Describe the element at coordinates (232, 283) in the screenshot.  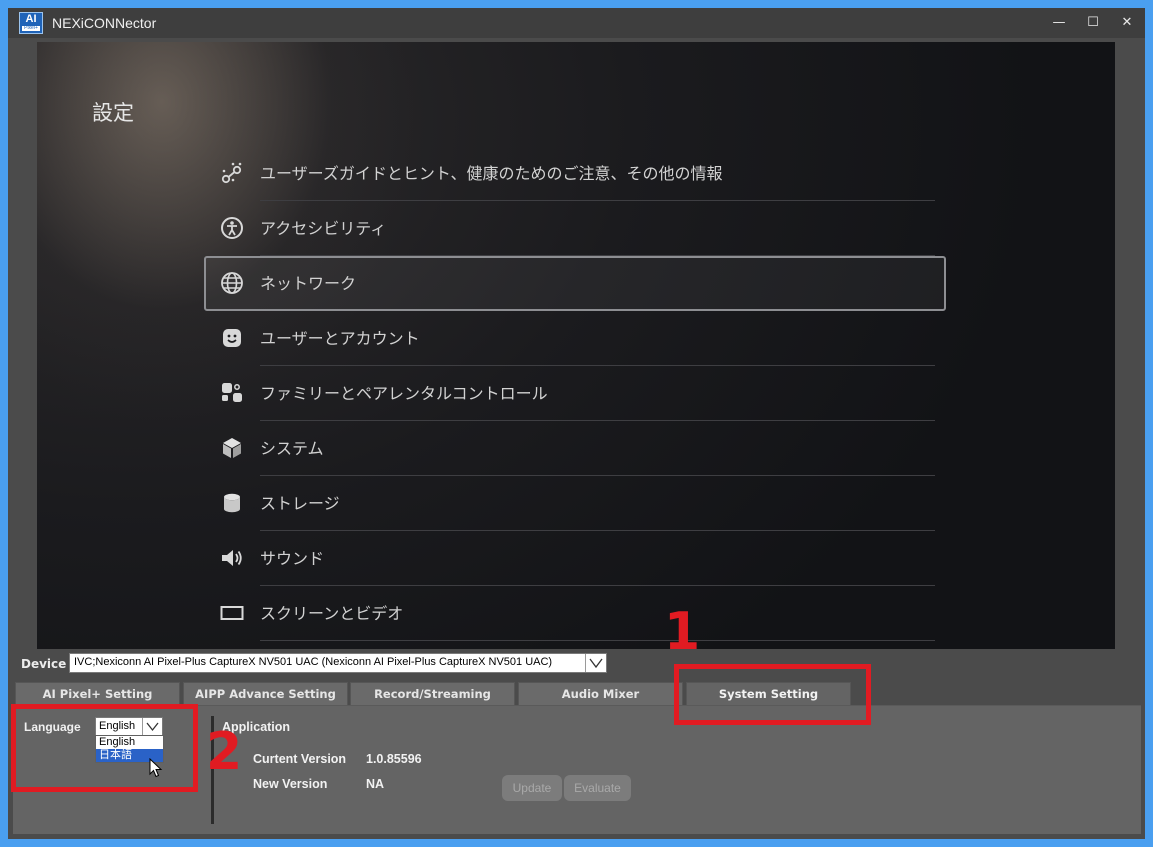
I see `network-globe-icon` at that location.